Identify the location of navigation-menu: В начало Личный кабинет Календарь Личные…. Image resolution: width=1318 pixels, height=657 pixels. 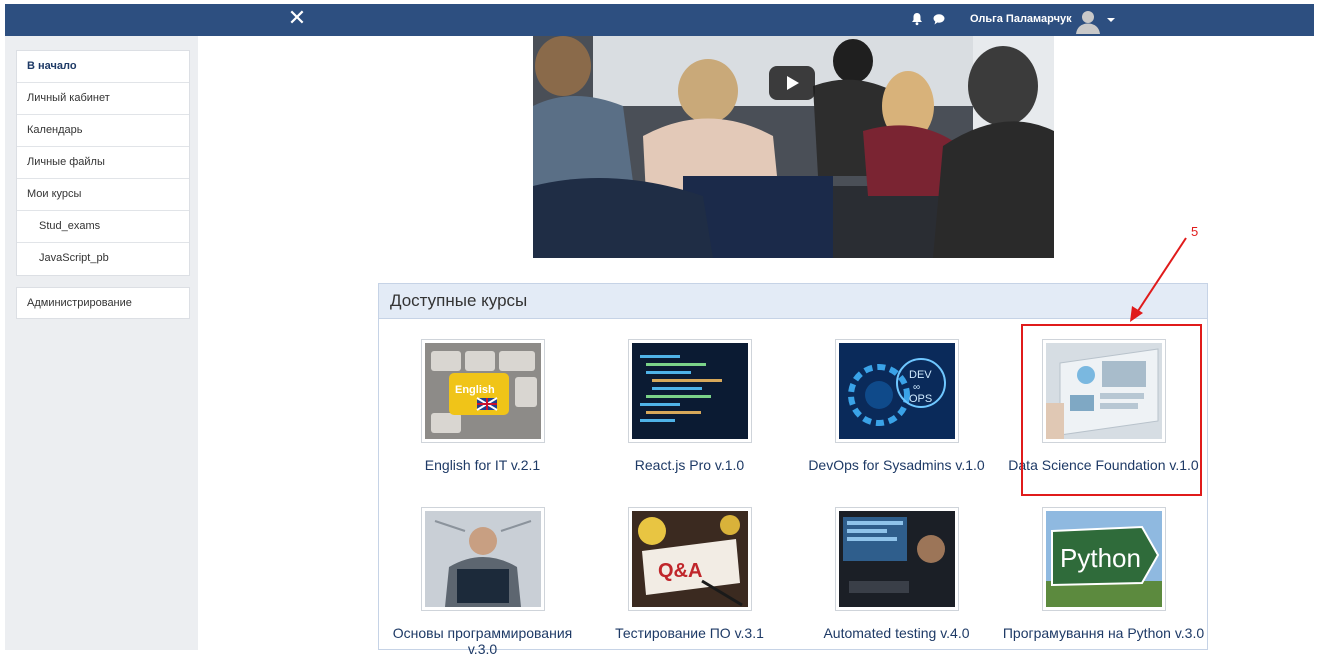
(103, 163).